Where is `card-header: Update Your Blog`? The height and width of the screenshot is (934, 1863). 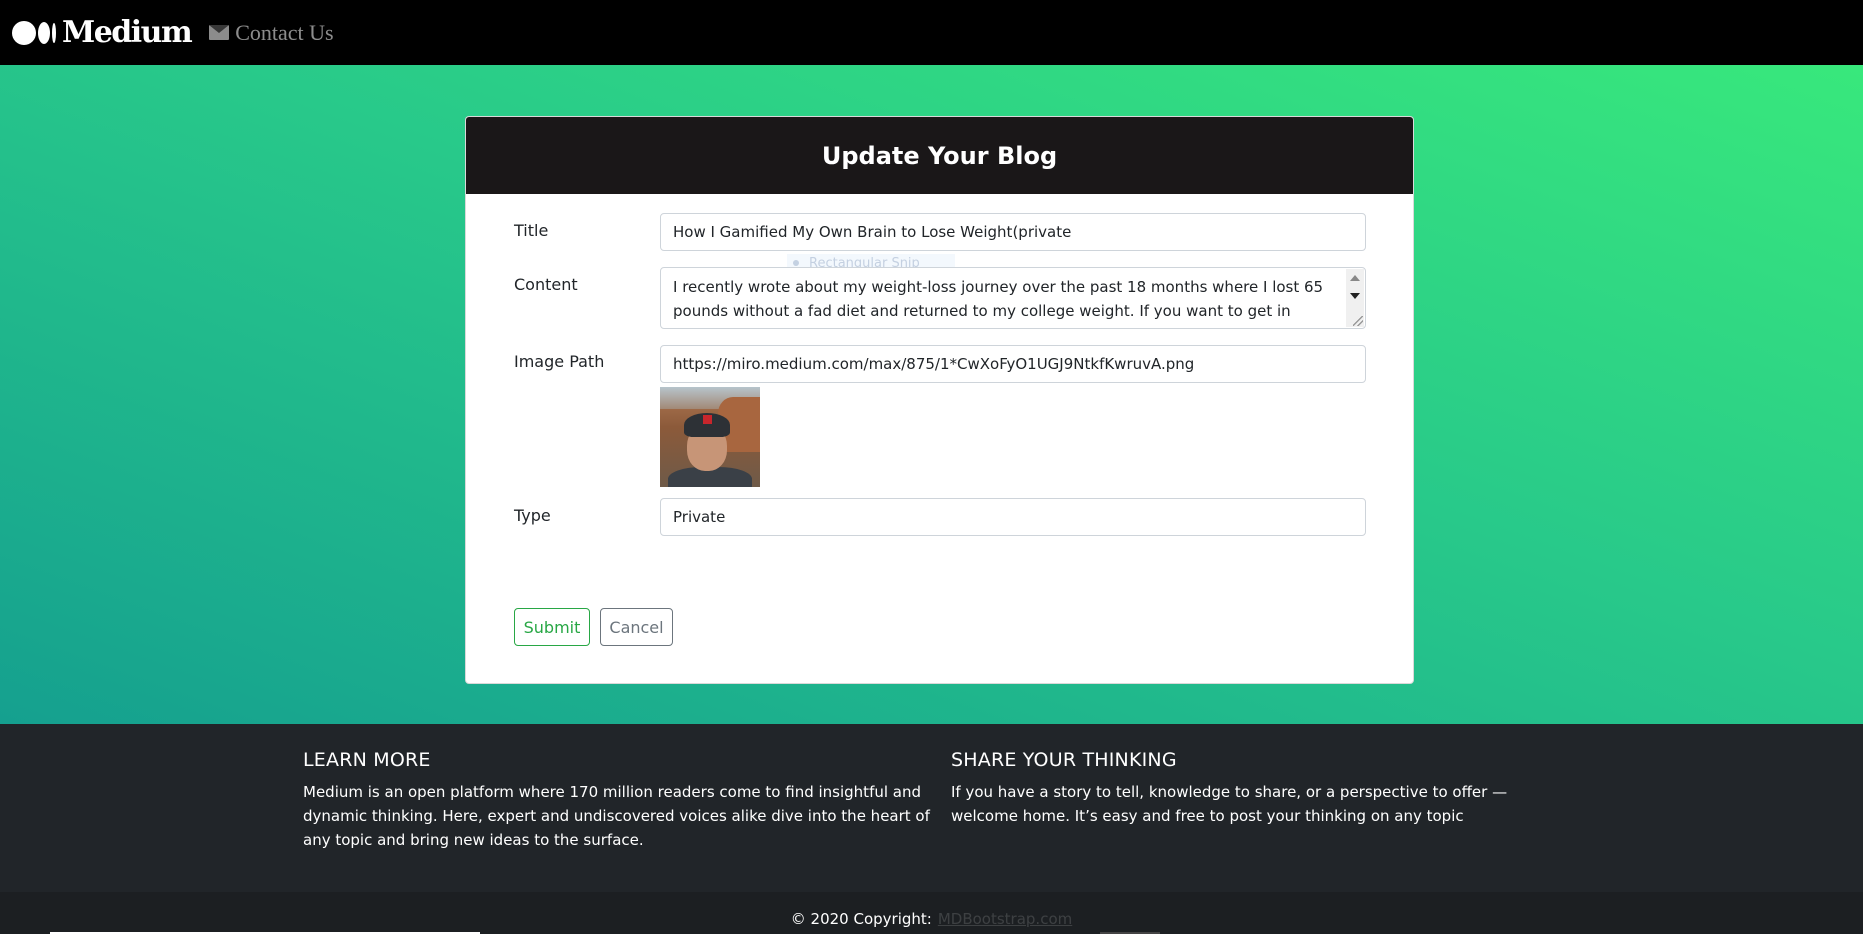
card-header: Update Your Blog is located at coordinates (939, 155).